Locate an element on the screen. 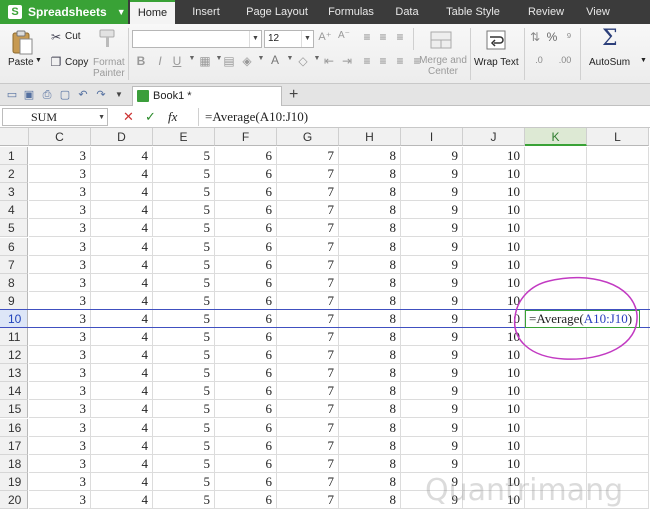 The height and width of the screenshot is (511, 650). cell-j15: 10 is located at coordinates (494, 409).